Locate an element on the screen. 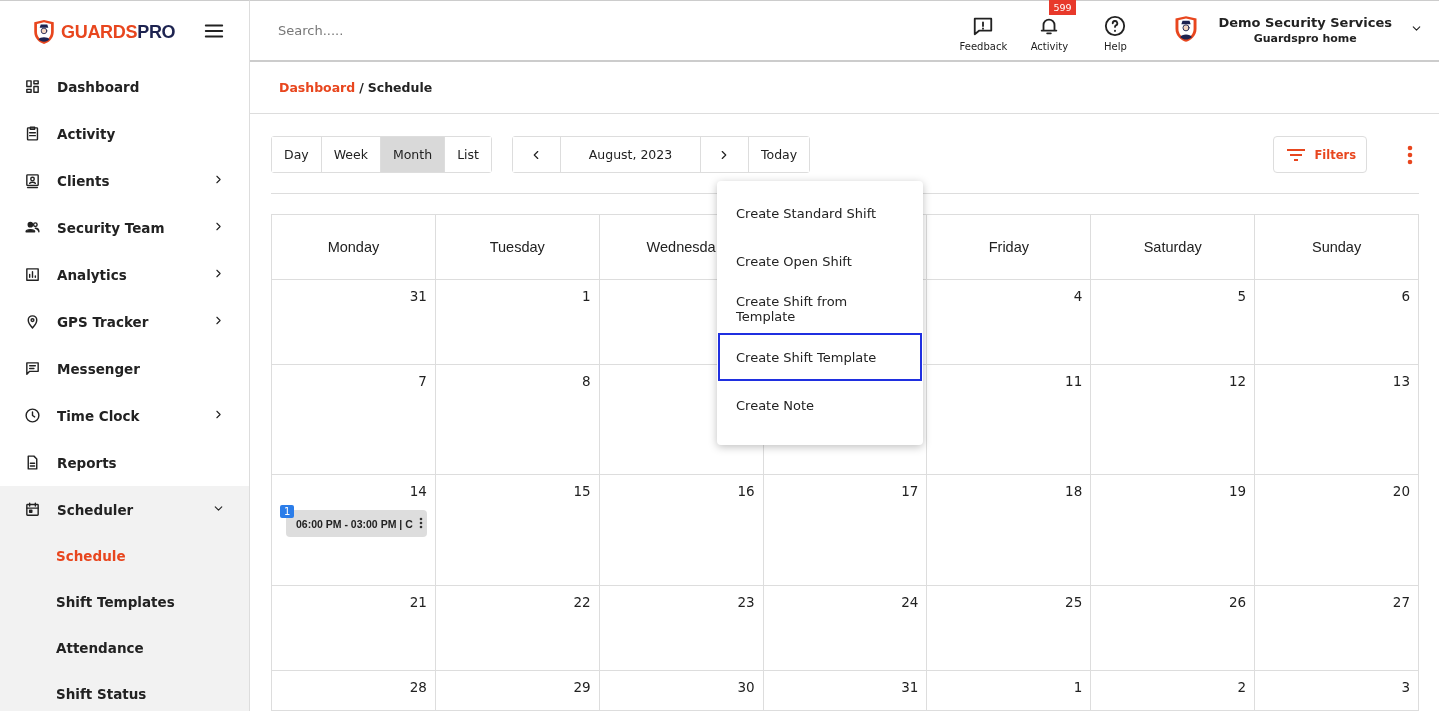 Image resolution: width=1439 pixels, height=711 pixels. weekday-header: Saturday is located at coordinates (1173, 247).